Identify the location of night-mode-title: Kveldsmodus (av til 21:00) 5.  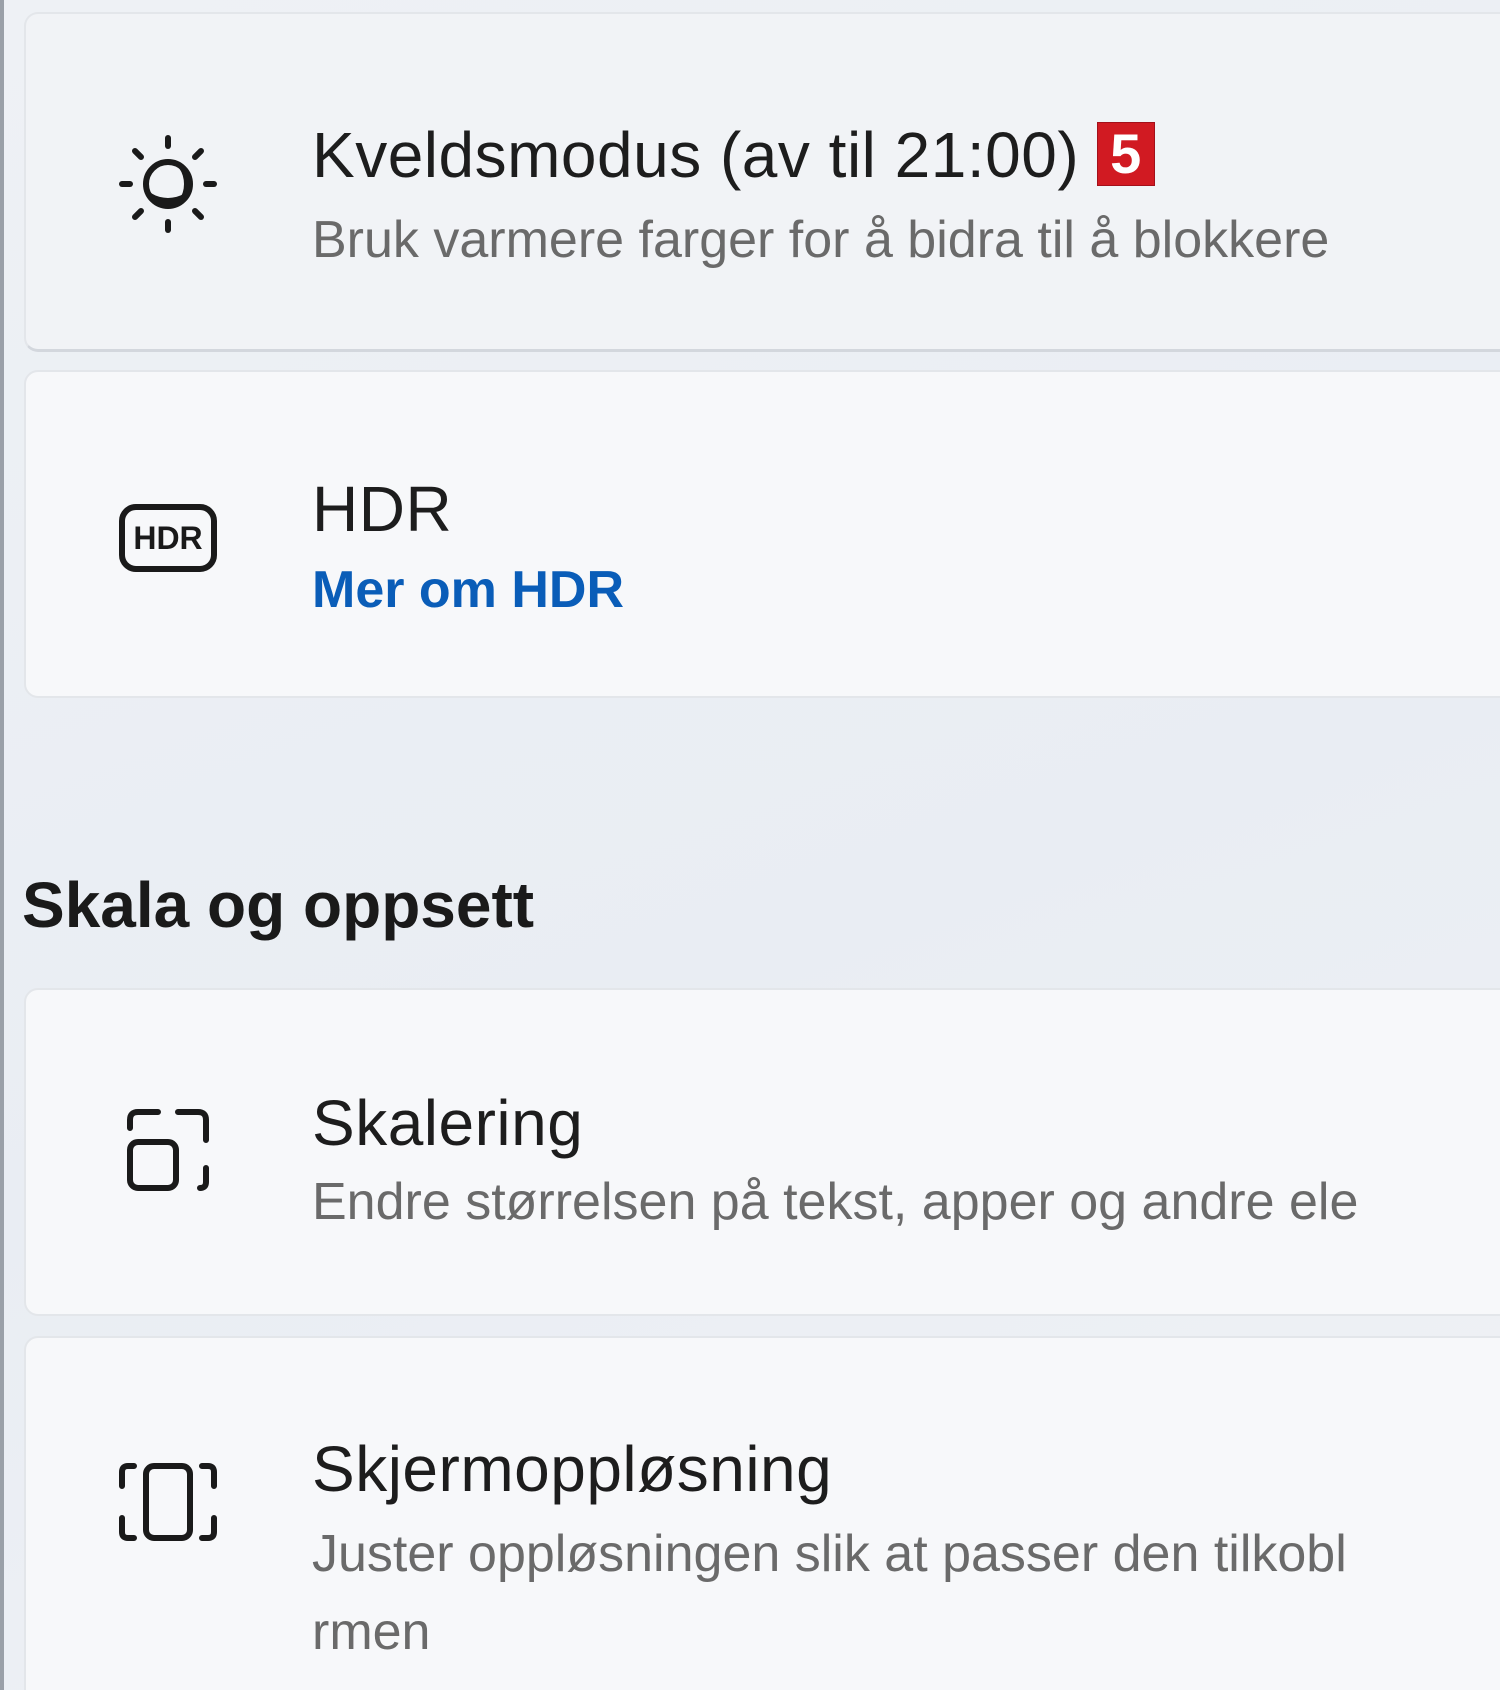
(733, 155).